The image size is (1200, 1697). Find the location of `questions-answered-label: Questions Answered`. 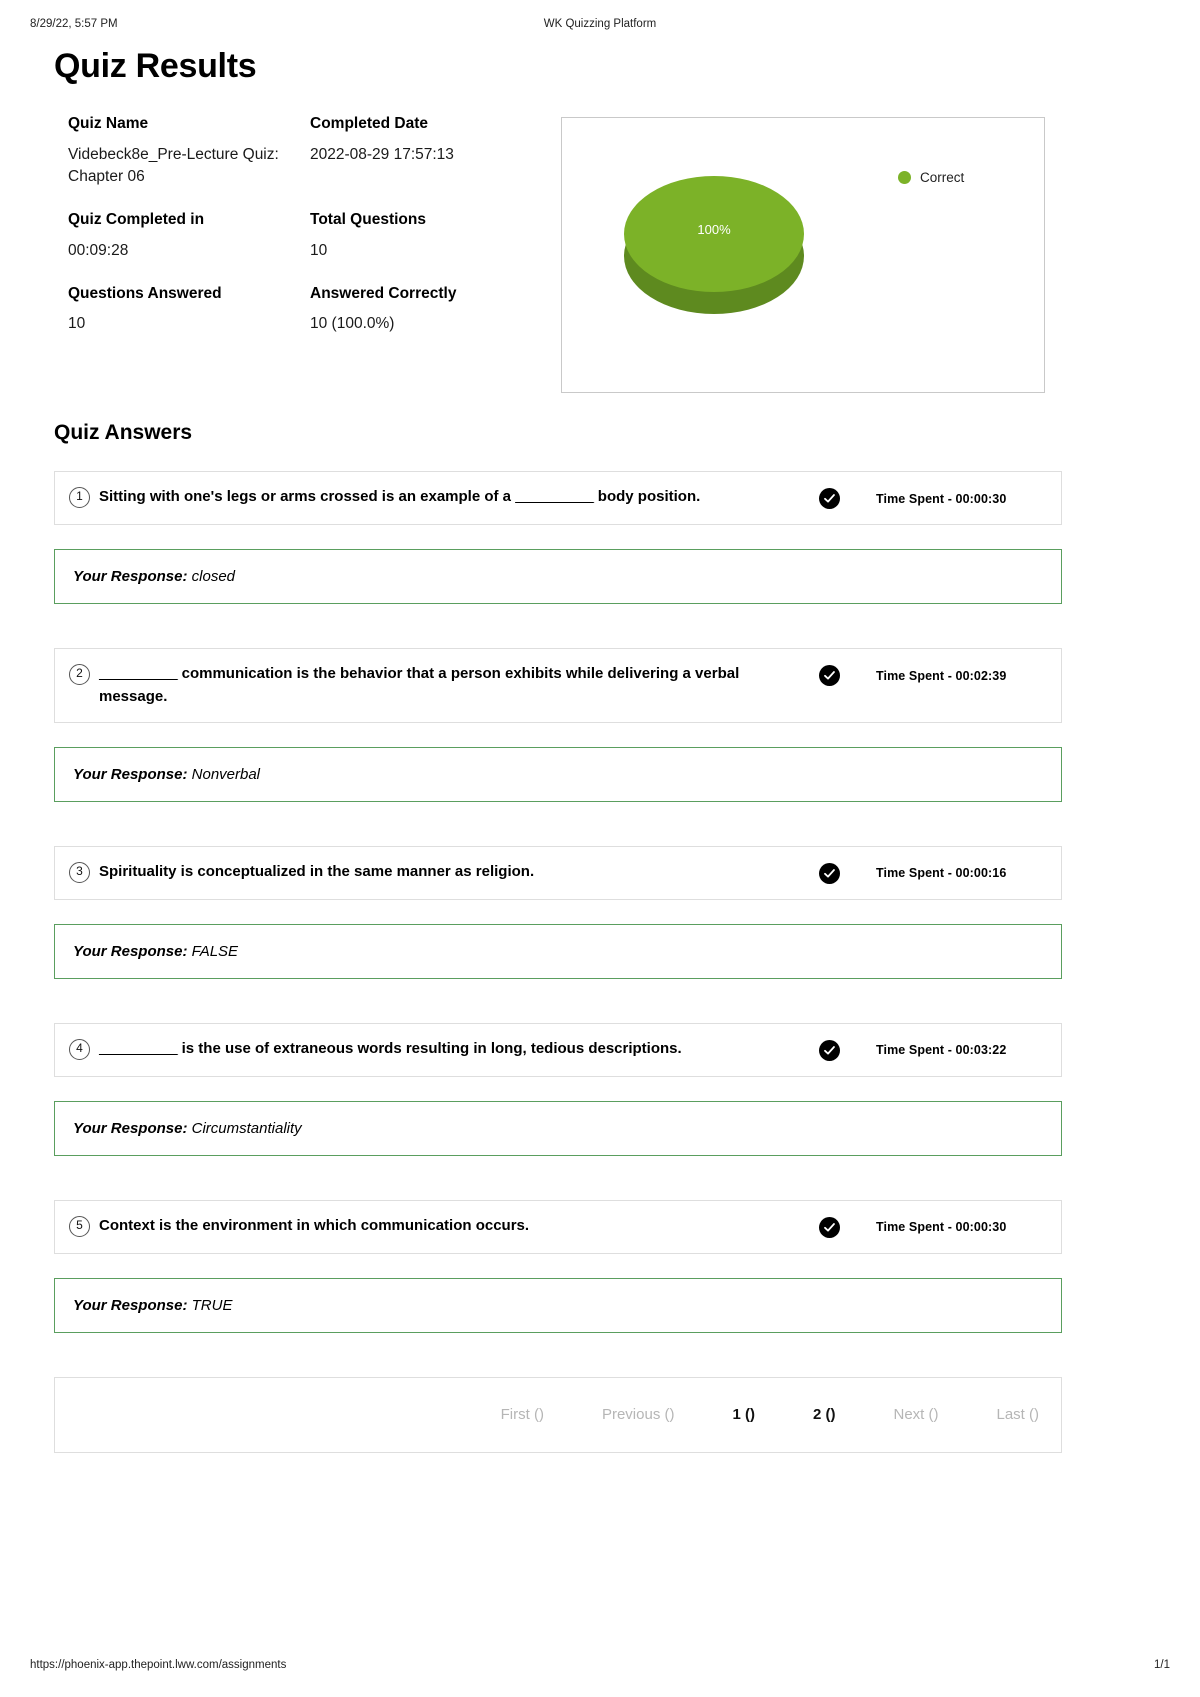

questions-answered-label: Questions Answered is located at coordinates (145, 293).